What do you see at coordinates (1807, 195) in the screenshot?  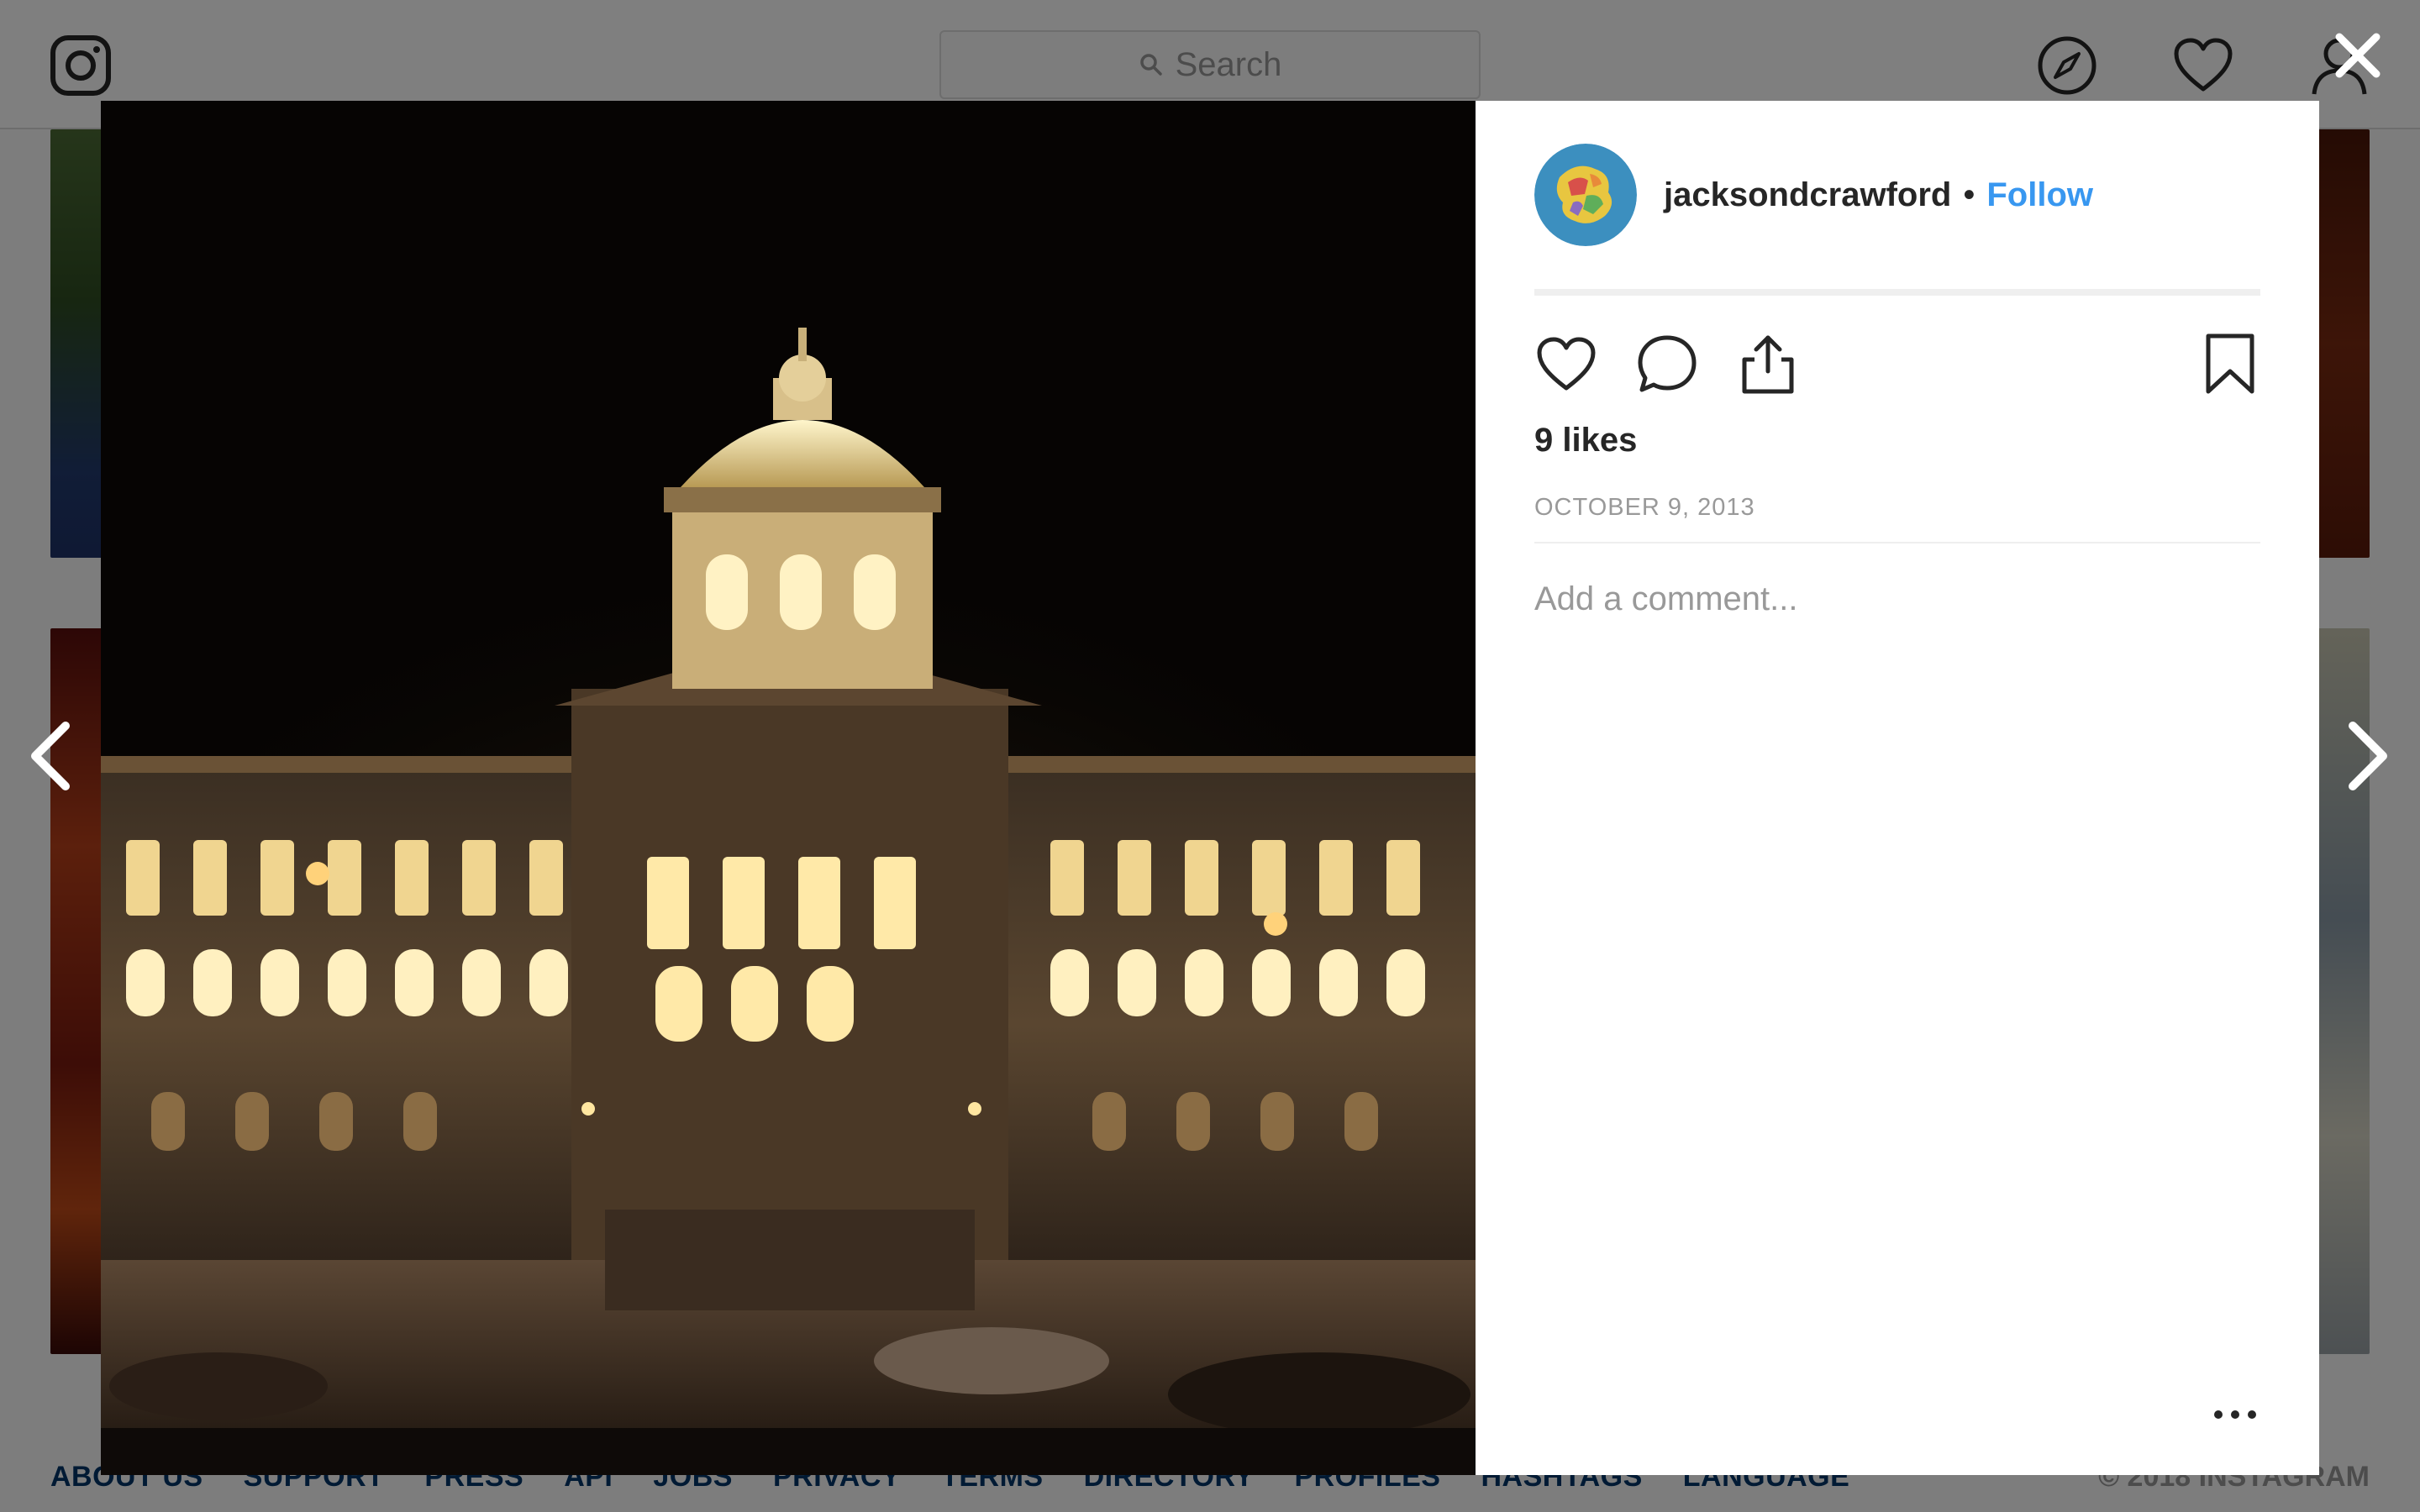 I see `username-link: jacksondcrawford` at bounding box center [1807, 195].